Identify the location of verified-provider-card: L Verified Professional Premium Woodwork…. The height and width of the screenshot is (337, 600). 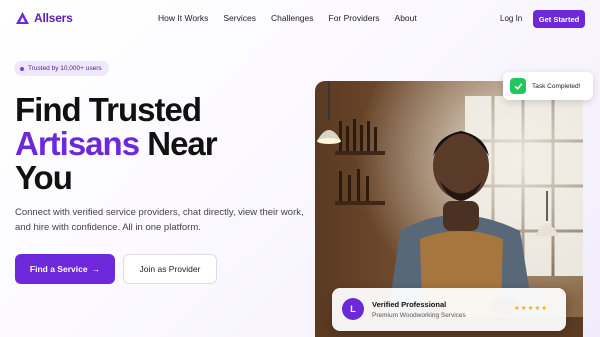
(449, 309).